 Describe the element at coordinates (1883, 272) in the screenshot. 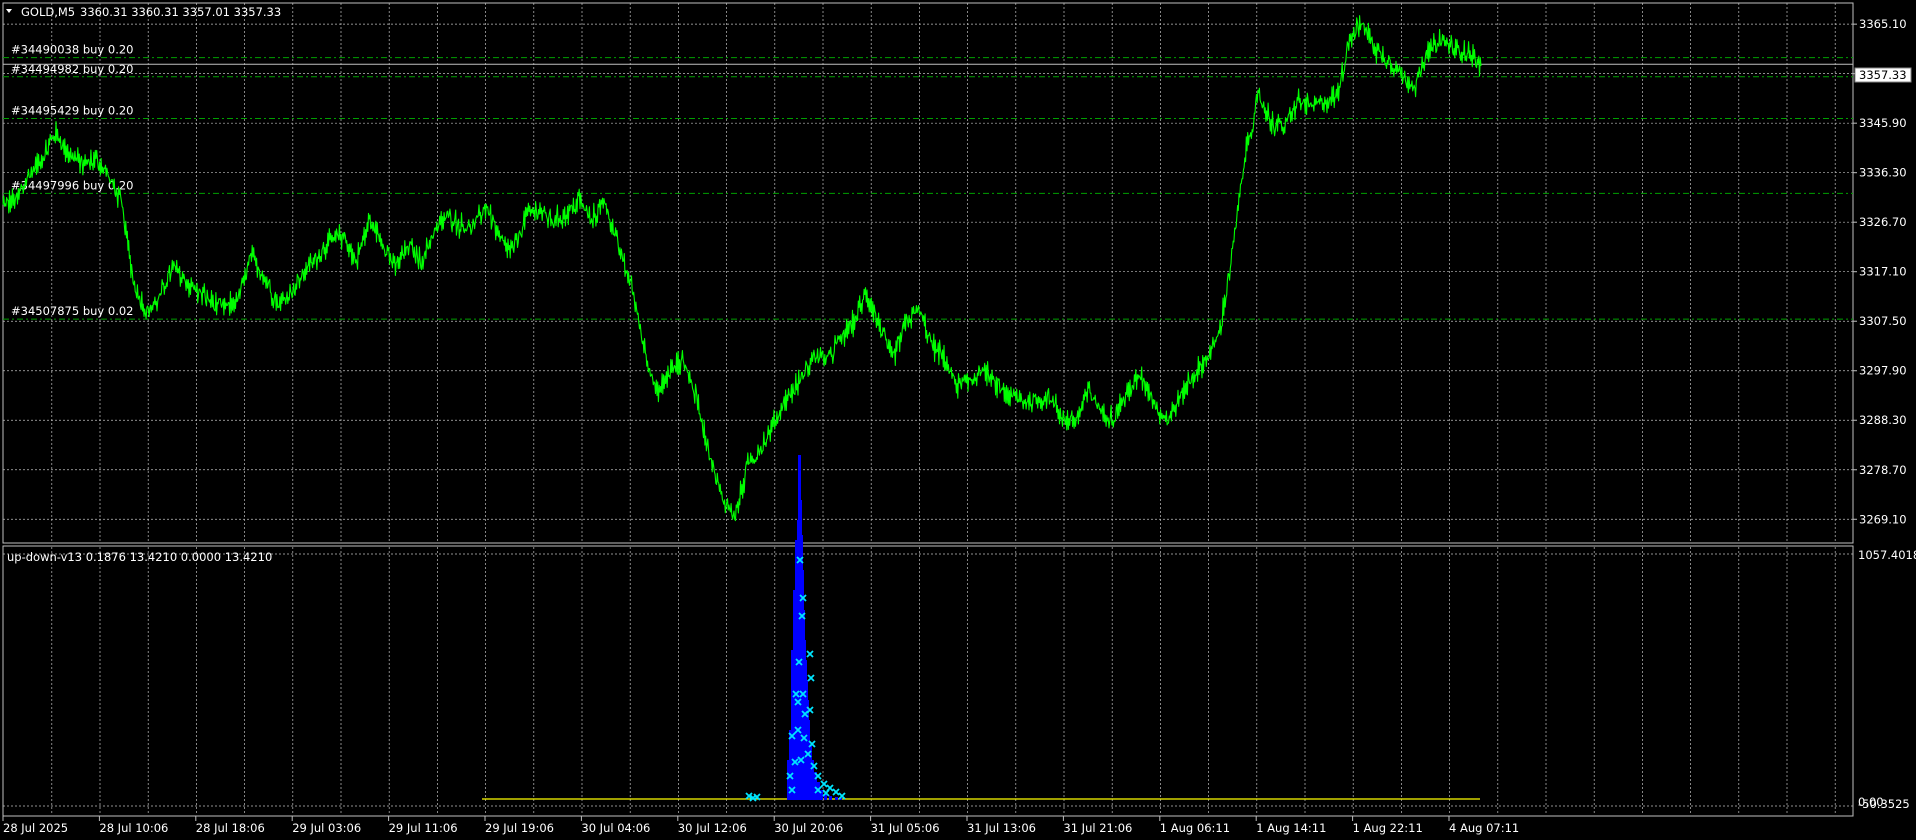

I see `ytick-label: 3317.10` at that location.